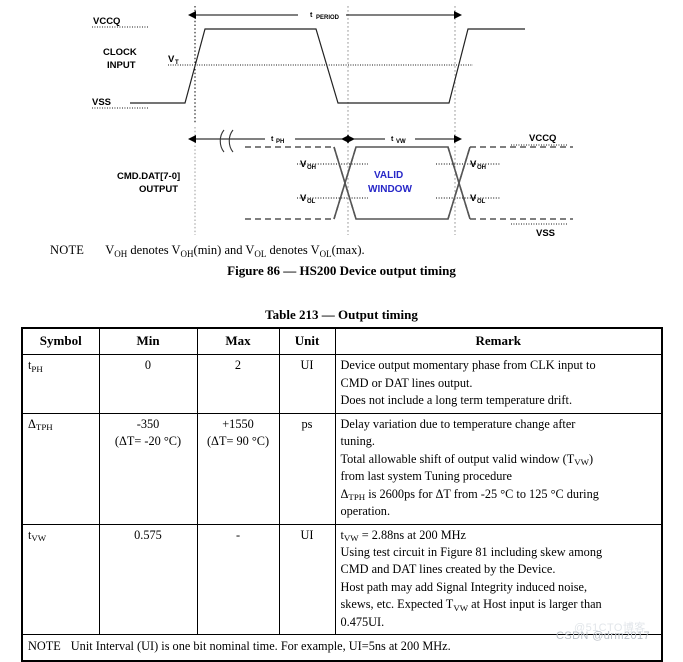 The height and width of the screenshot is (662, 683). I want to click on vol-right-label-sub: OL, so click(481, 202).